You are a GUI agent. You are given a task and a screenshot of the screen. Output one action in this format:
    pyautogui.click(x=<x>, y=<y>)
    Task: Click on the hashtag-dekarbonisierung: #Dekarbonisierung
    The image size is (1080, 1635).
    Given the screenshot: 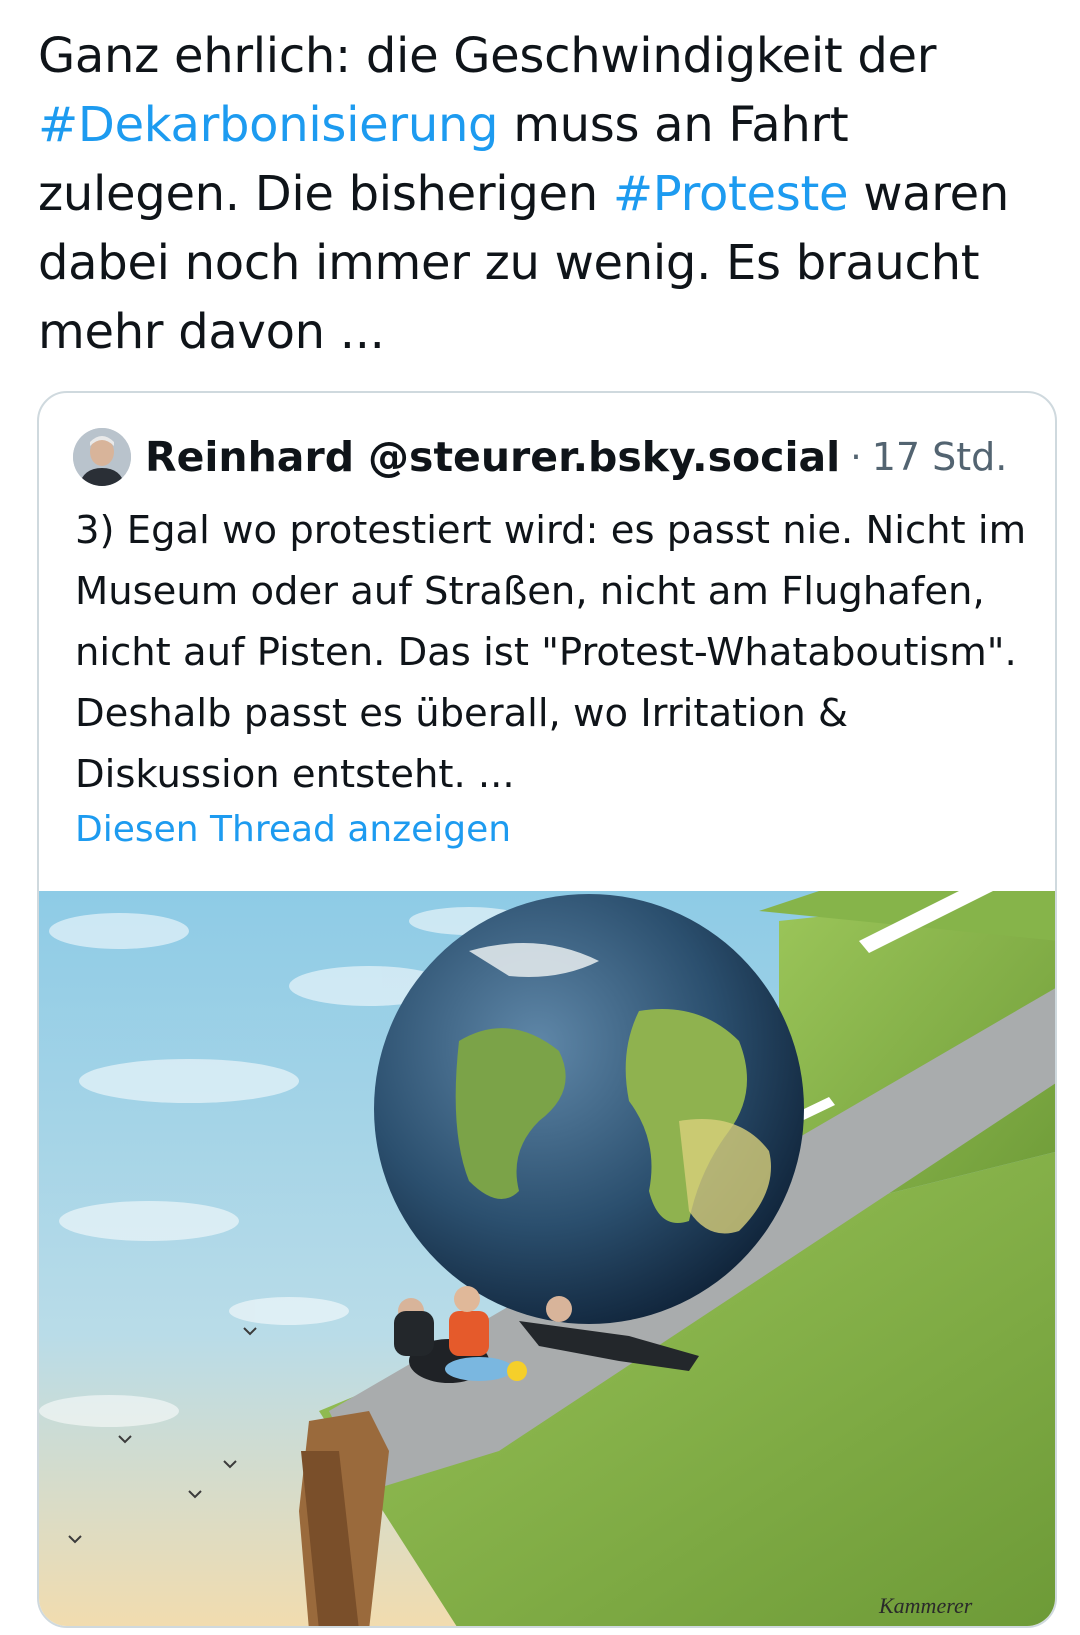 What is the action you would take?
    pyautogui.click(x=268, y=125)
    